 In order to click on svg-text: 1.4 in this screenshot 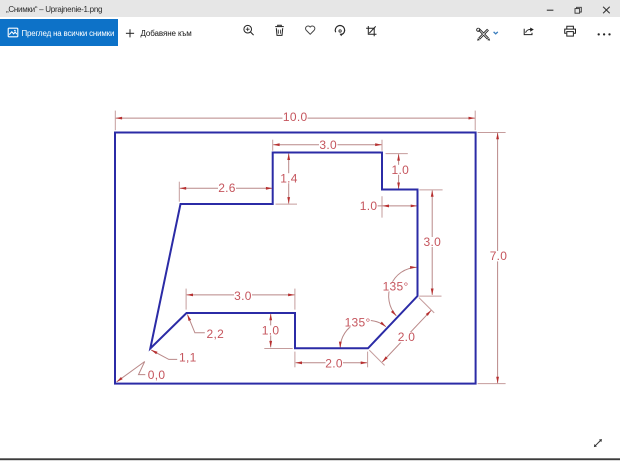, I will do `click(289, 178)`.